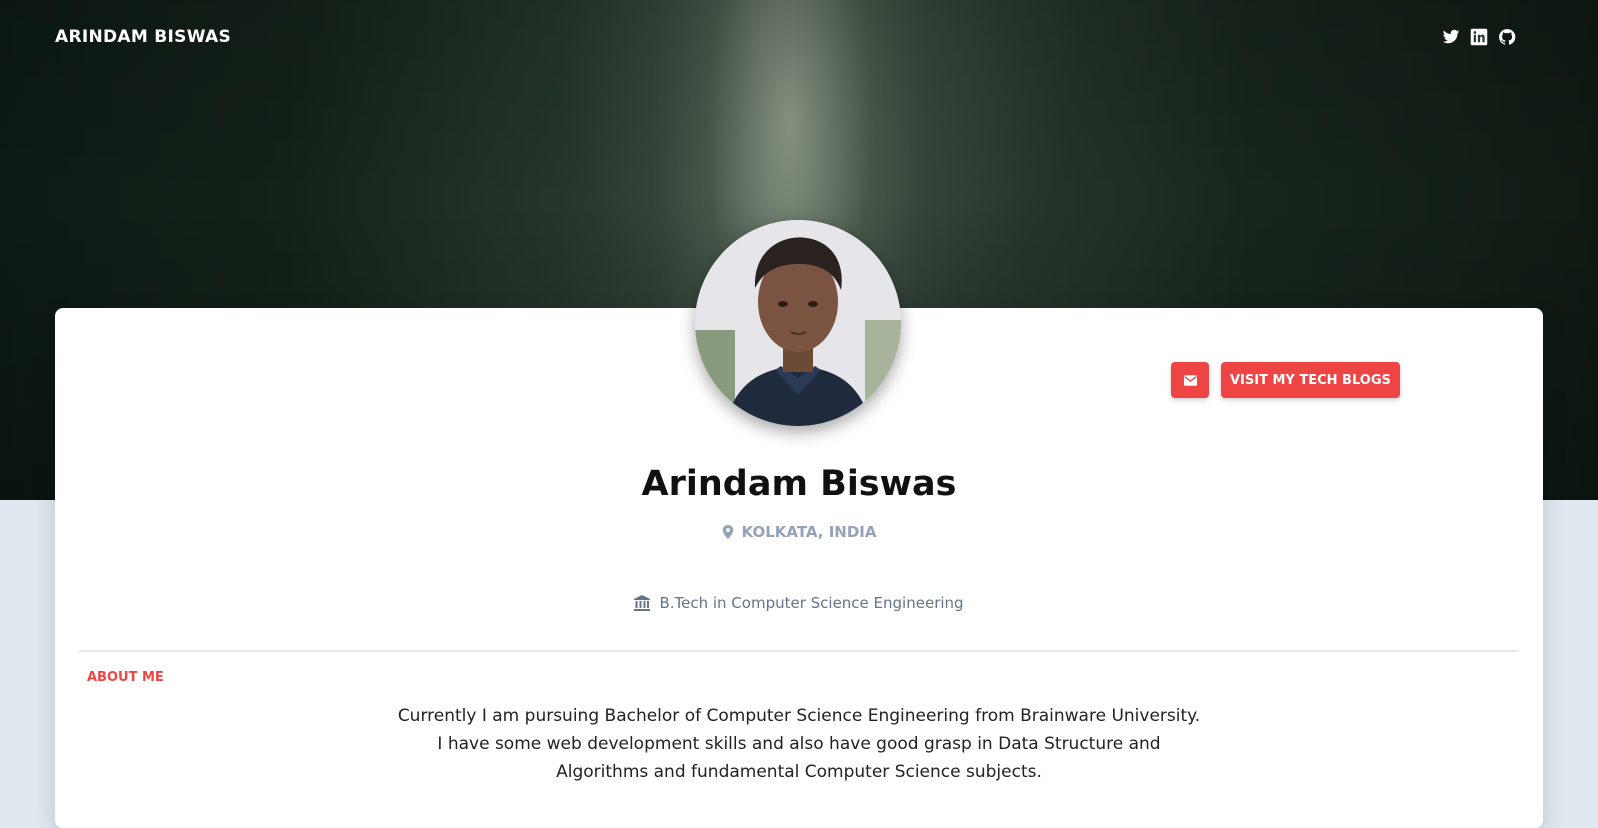  I want to click on github-icon, so click(1507, 37).